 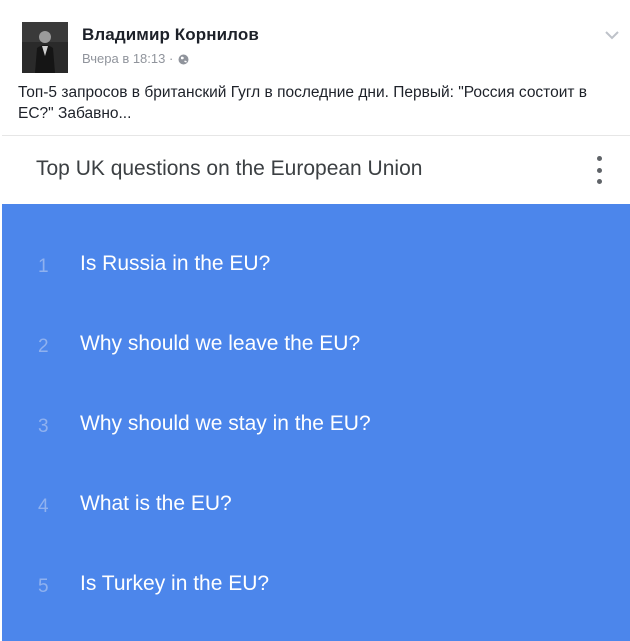 What do you see at coordinates (43, 506) in the screenshot?
I see `rank-number: 4` at bounding box center [43, 506].